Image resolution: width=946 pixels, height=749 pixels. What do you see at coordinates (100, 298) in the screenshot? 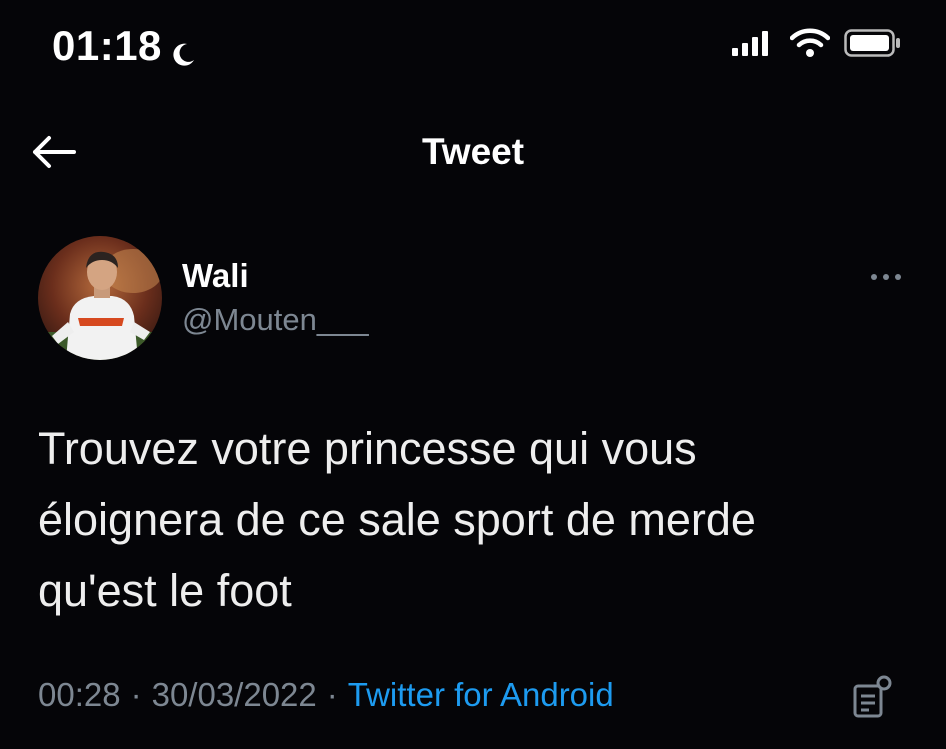
I see `avatar` at bounding box center [100, 298].